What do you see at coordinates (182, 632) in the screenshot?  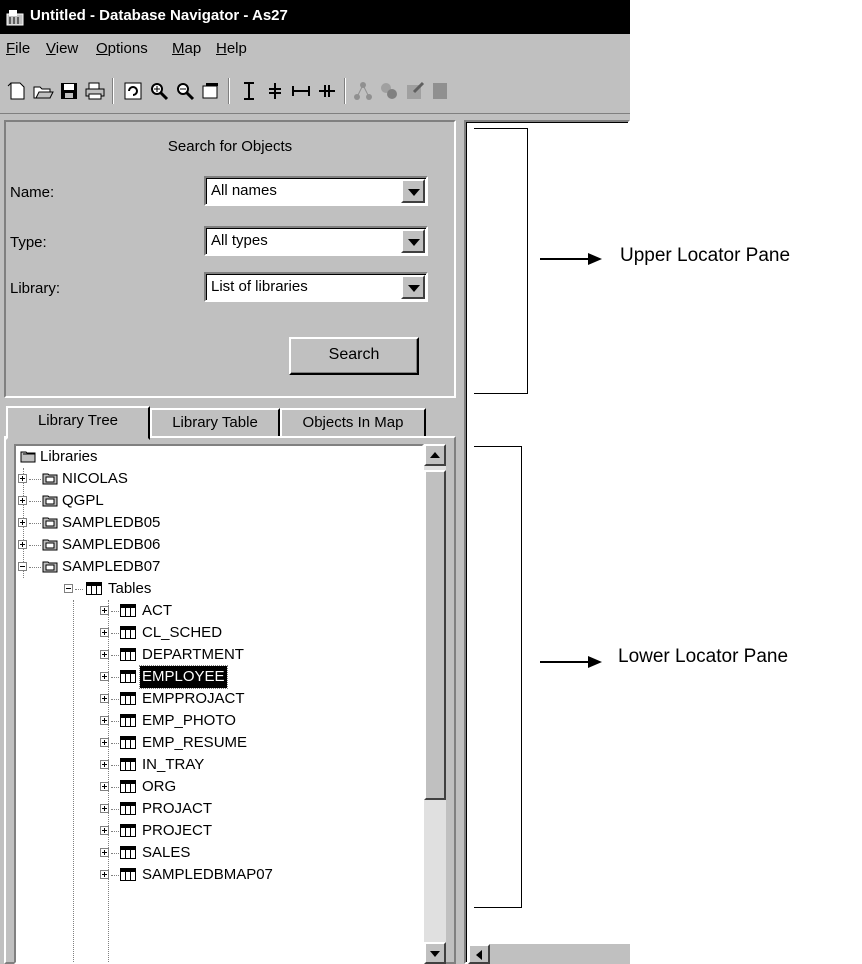 I see `tree-label: CL_SCHED` at bounding box center [182, 632].